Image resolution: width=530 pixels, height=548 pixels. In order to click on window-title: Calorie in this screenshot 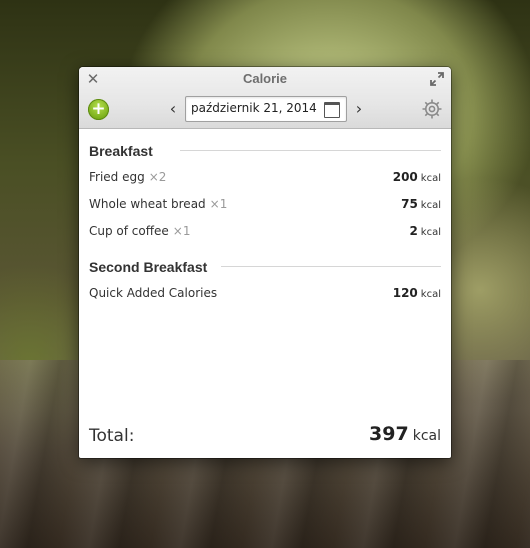, I will do `click(265, 78)`.